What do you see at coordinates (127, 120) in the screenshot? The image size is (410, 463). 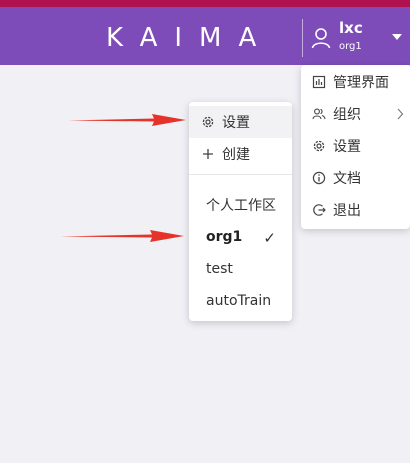 I see `annotation-arrow-settings` at bounding box center [127, 120].